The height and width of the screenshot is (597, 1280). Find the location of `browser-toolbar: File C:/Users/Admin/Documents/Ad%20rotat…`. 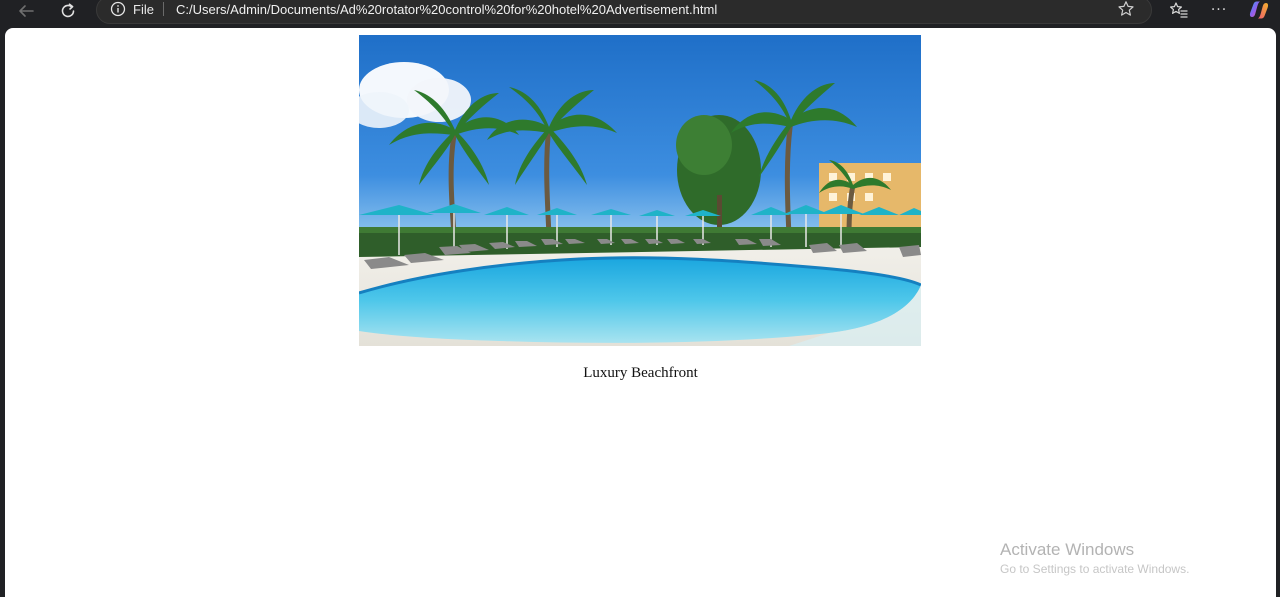

browser-toolbar: File C:/Users/Admin/Documents/Ad%20rotat… is located at coordinates (640, 13).